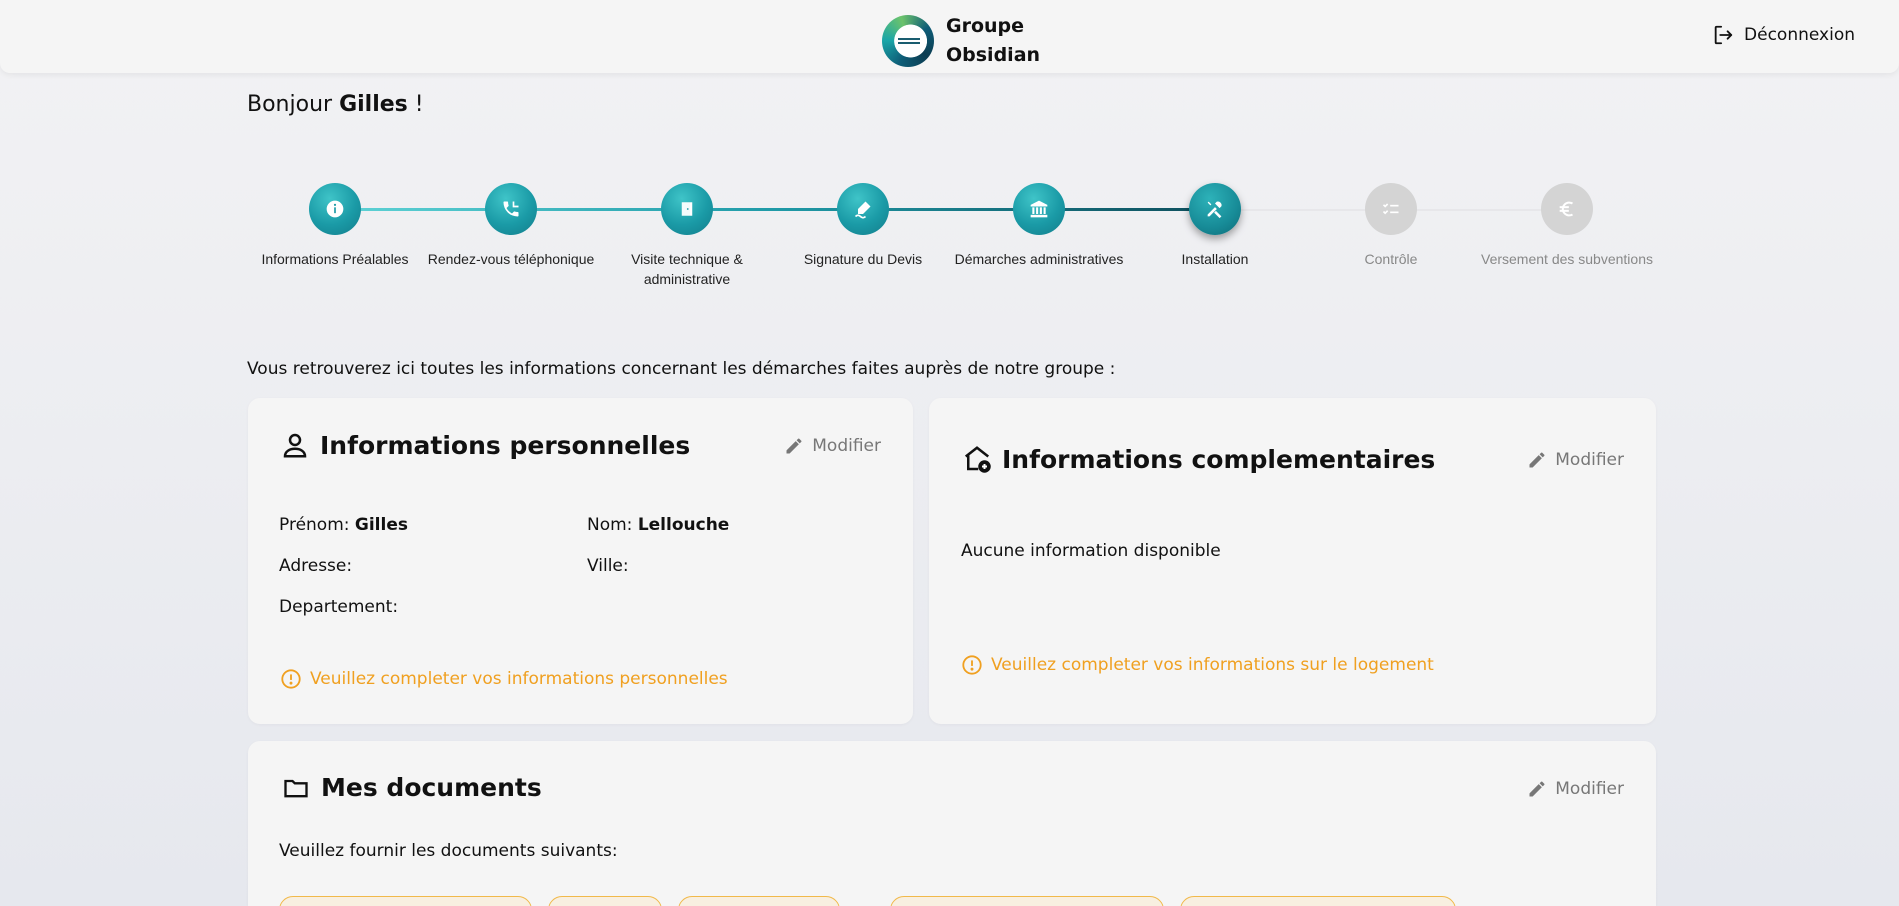  I want to click on logout-label: Déconnexion, so click(1799, 35).